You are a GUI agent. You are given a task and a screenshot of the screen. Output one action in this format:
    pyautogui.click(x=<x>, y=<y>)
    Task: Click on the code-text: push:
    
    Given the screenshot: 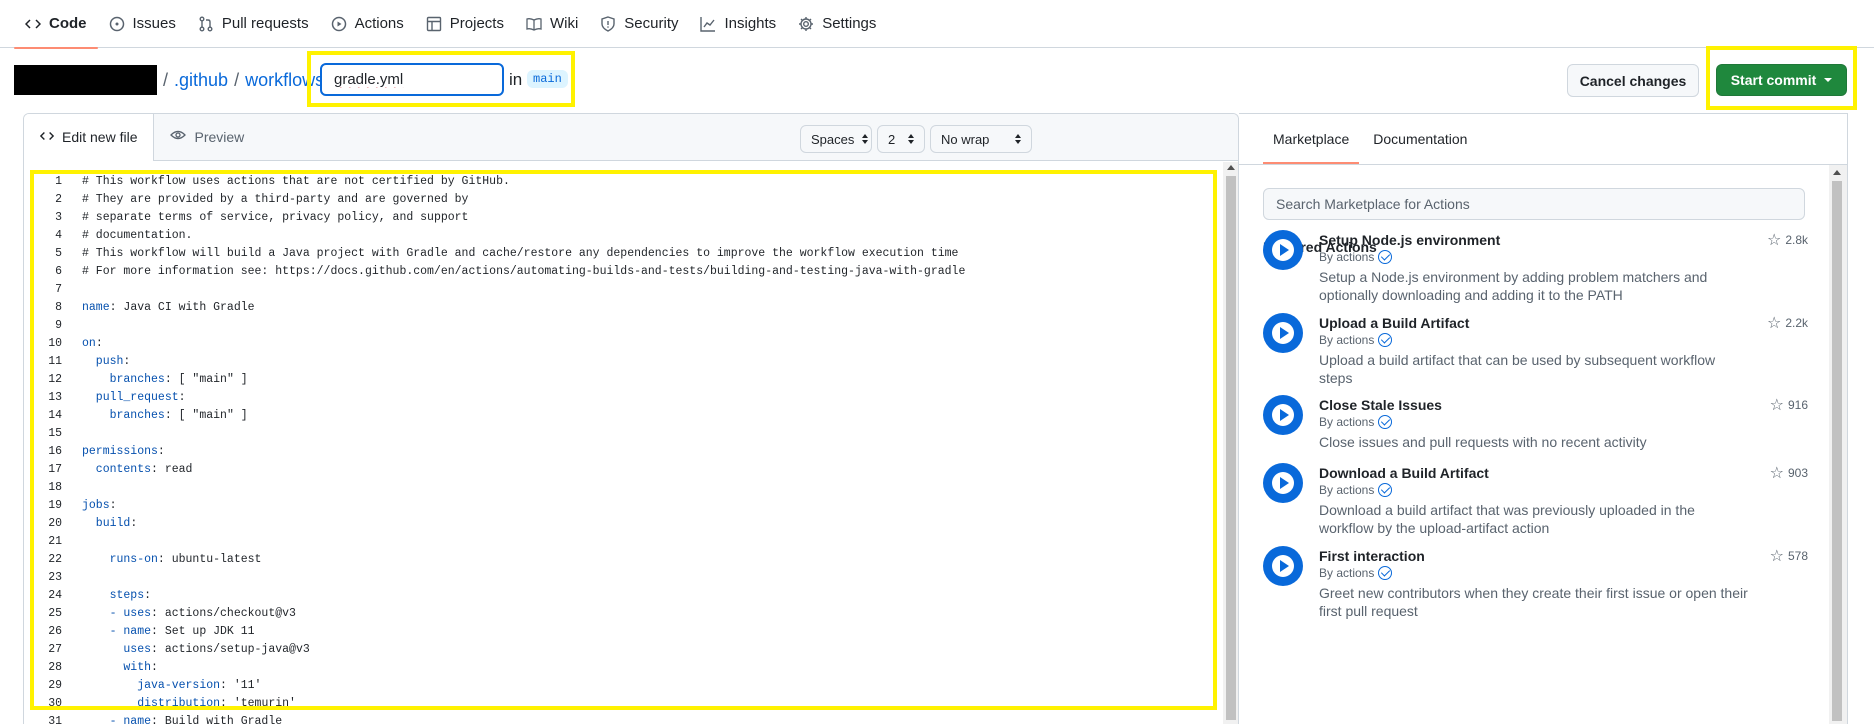 What is the action you would take?
    pyautogui.click(x=106, y=362)
    